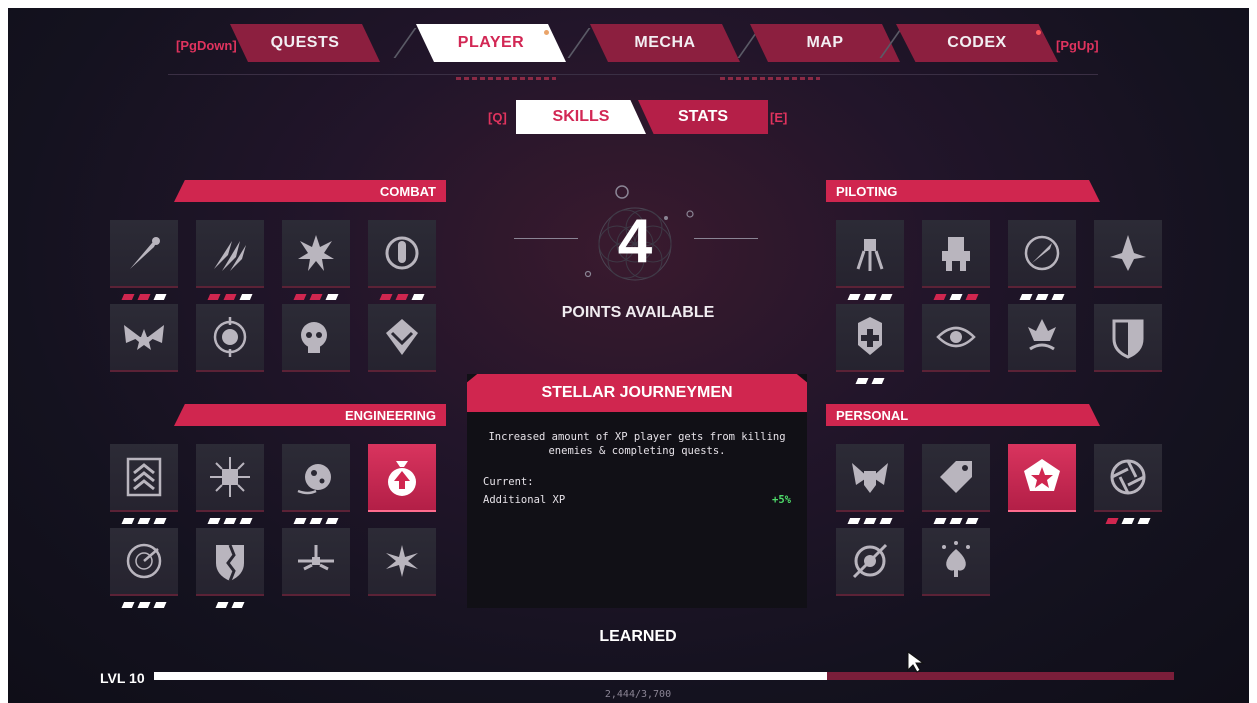 The width and height of the screenshot is (1257, 703). Describe the element at coordinates (781, 500) in the screenshot. I see `stat-value: +5%` at that location.